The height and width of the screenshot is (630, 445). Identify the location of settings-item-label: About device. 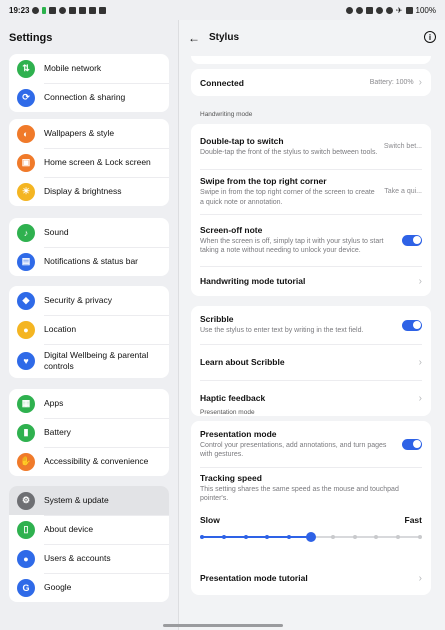
(69, 529).